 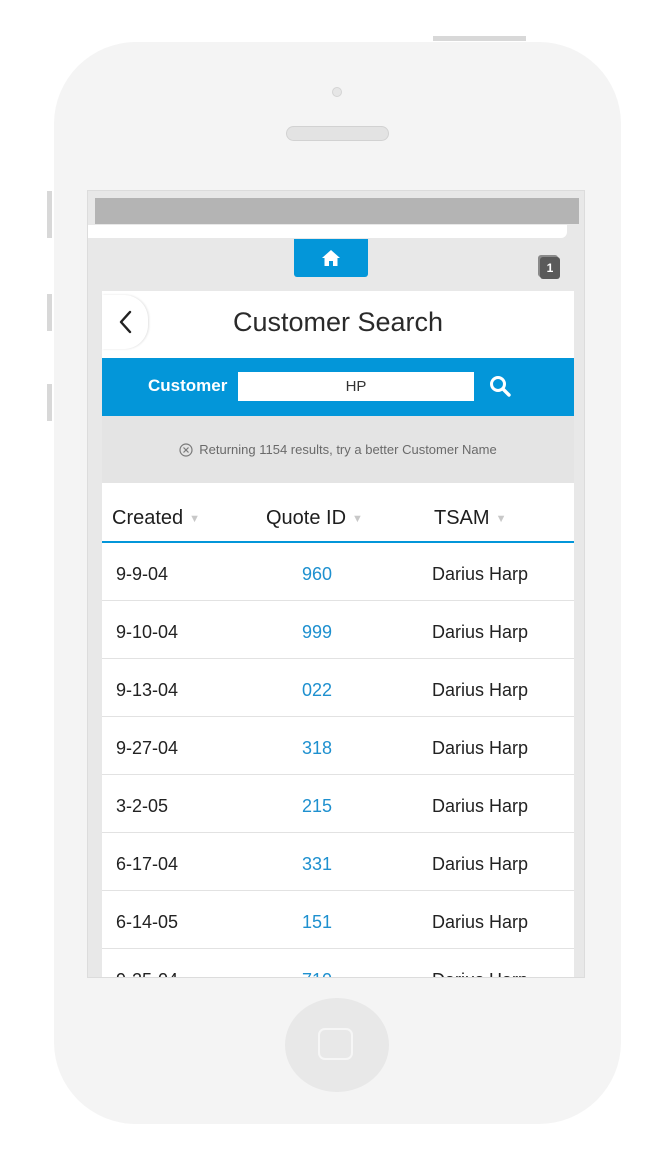 What do you see at coordinates (327, 231) in the screenshot?
I see `top-strip` at bounding box center [327, 231].